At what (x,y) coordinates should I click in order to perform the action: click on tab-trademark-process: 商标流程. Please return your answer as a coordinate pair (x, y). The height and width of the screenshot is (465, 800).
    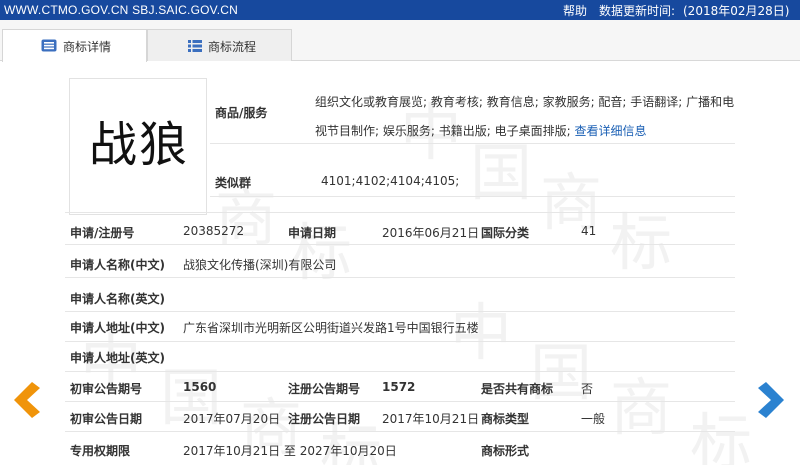
    Looking at the image, I should click on (219, 45).